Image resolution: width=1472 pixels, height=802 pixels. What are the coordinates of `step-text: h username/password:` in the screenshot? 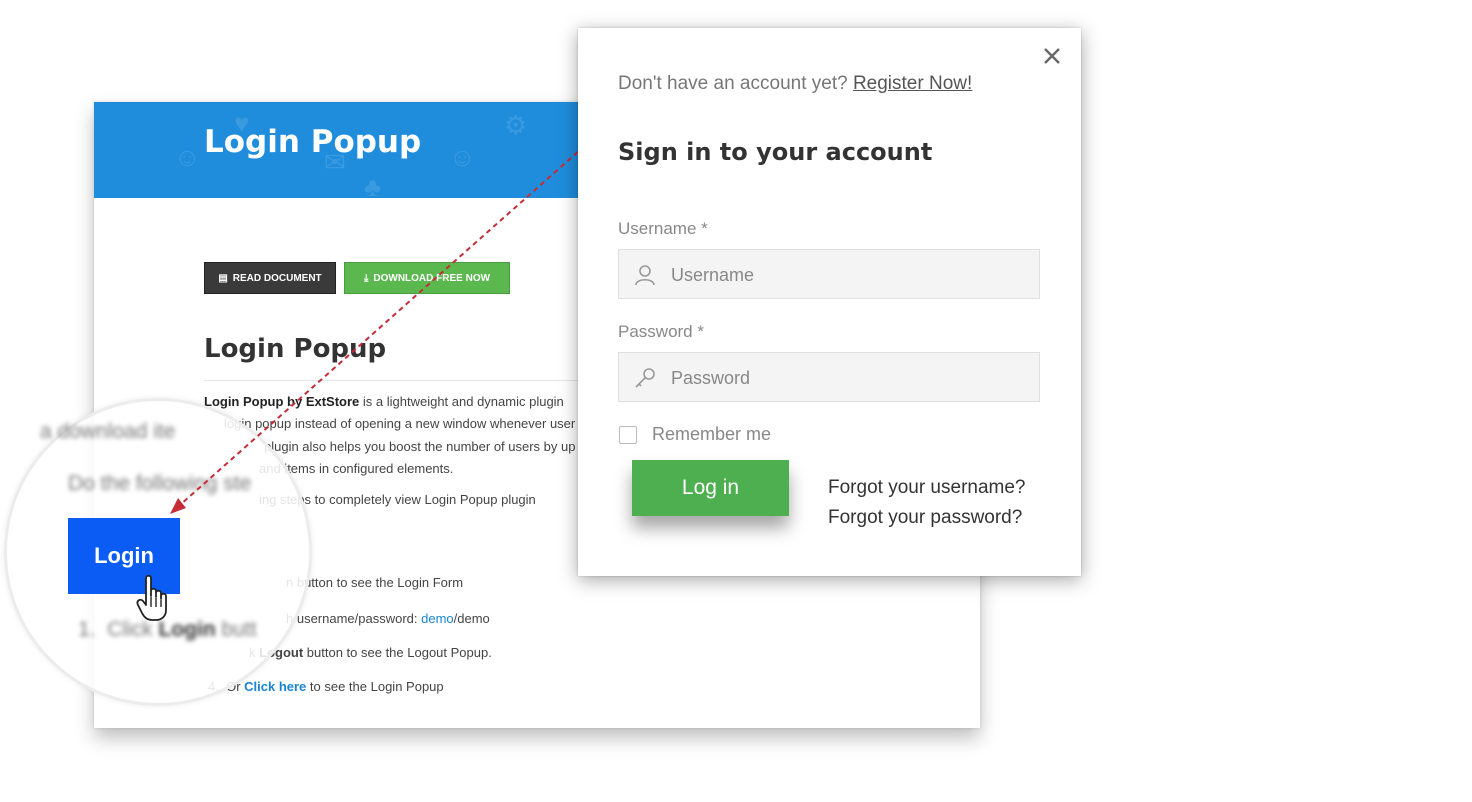 It's located at (354, 618).